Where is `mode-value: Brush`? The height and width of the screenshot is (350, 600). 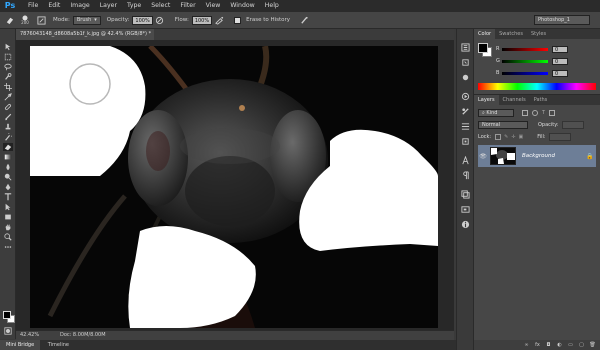
mode-value: Brush is located at coordinates (84, 19).